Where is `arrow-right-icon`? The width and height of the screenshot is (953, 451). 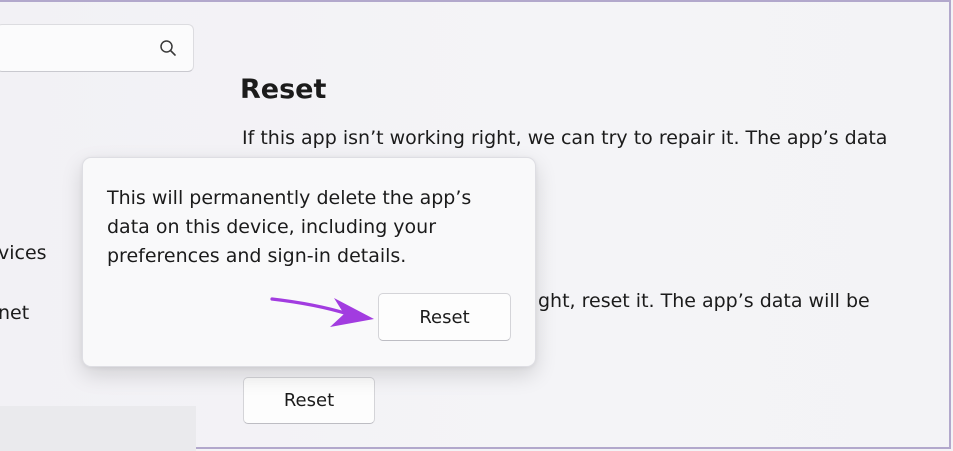
arrow-right-icon is located at coordinates (322, 312).